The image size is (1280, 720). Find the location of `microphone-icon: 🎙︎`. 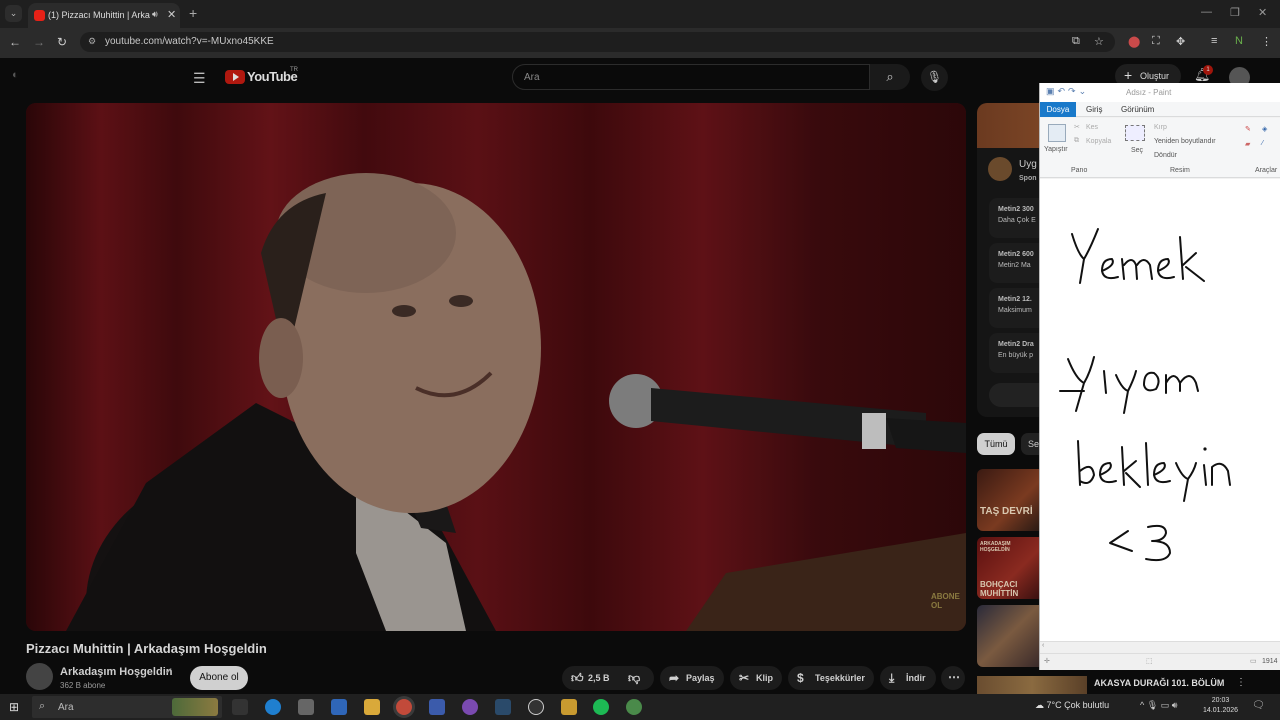

microphone-icon: 🎙︎ is located at coordinates (934, 77).